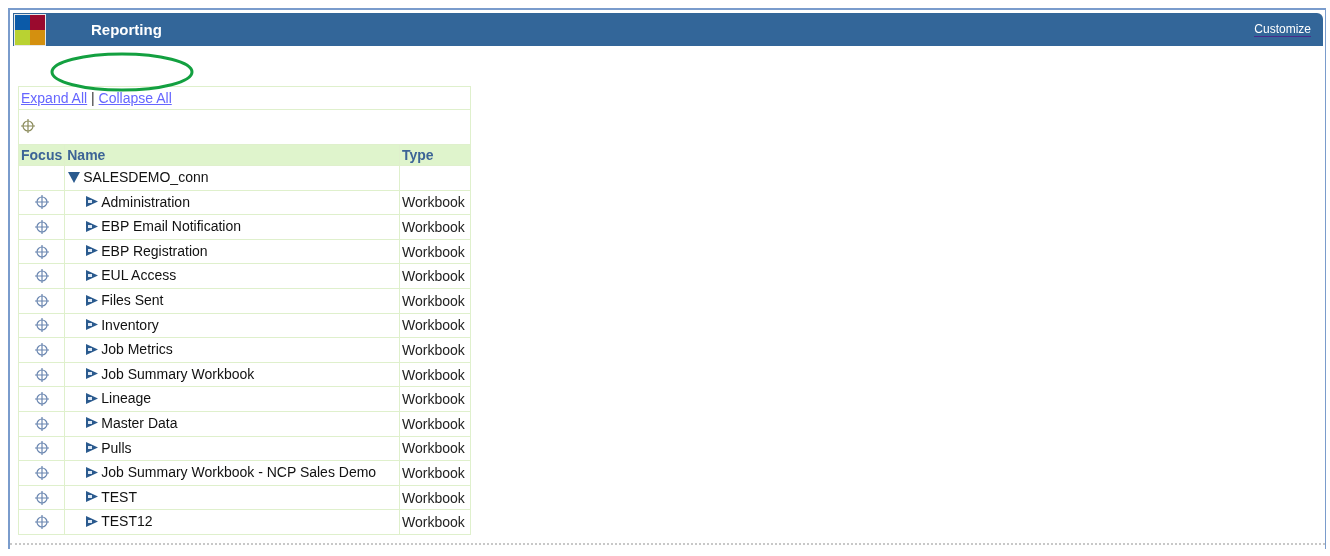  I want to click on tree-item-name: Pulls, so click(116, 447).